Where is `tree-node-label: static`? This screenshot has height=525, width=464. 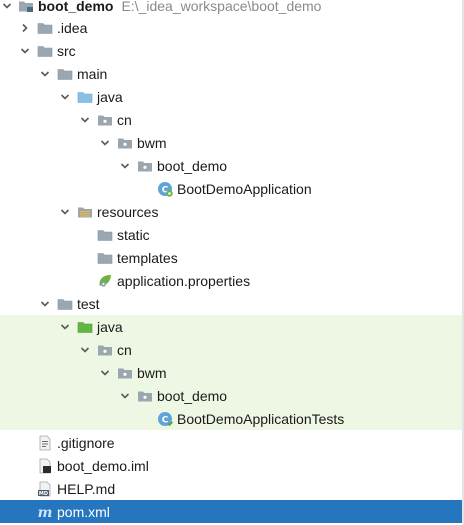
tree-node-label: static is located at coordinates (133, 234).